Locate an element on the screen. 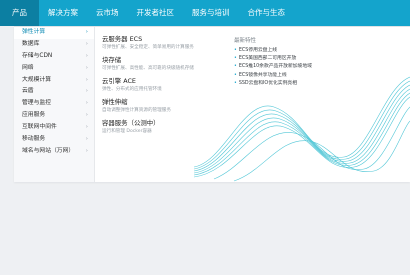 The height and width of the screenshot is (275, 410). sidebar-item-label: 存储与CDN is located at coordinates (37, 55).